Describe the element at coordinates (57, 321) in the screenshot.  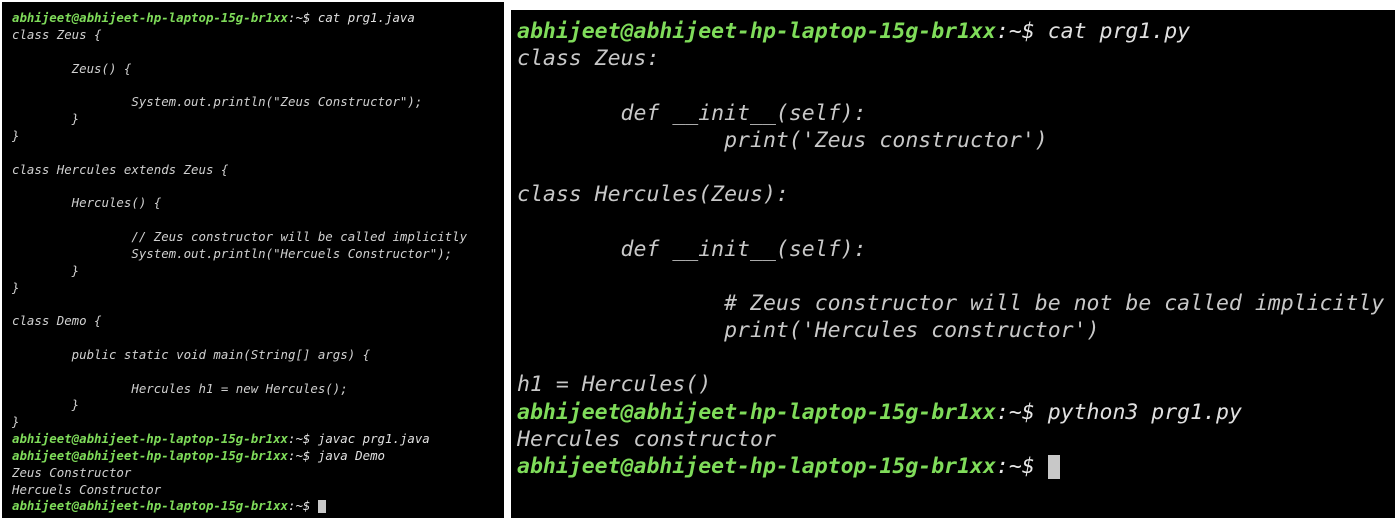
I see `code-line: class Demo {` at that location.